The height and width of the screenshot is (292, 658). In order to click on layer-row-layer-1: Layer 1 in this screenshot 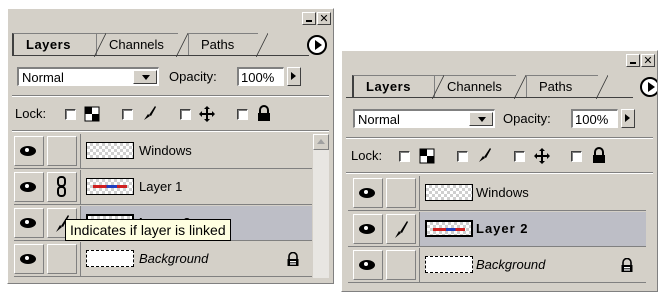, I will do `click(163, 187)`.